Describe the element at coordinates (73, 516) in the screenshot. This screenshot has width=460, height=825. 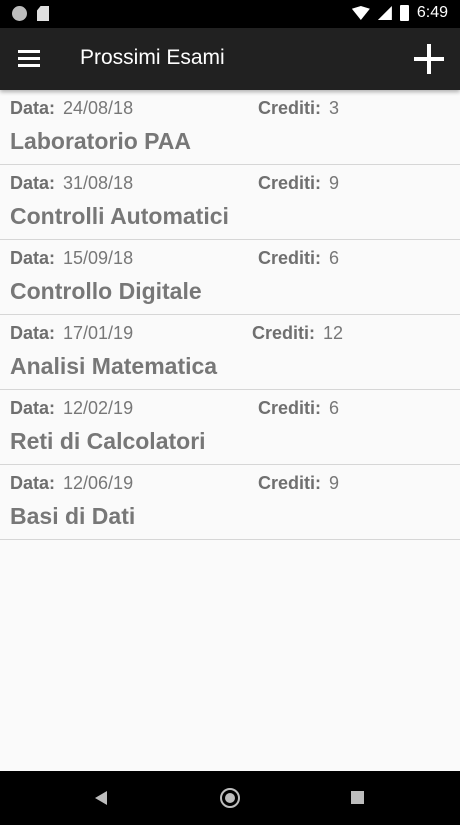
I see `exam-name: Basi di Dati` at that location.